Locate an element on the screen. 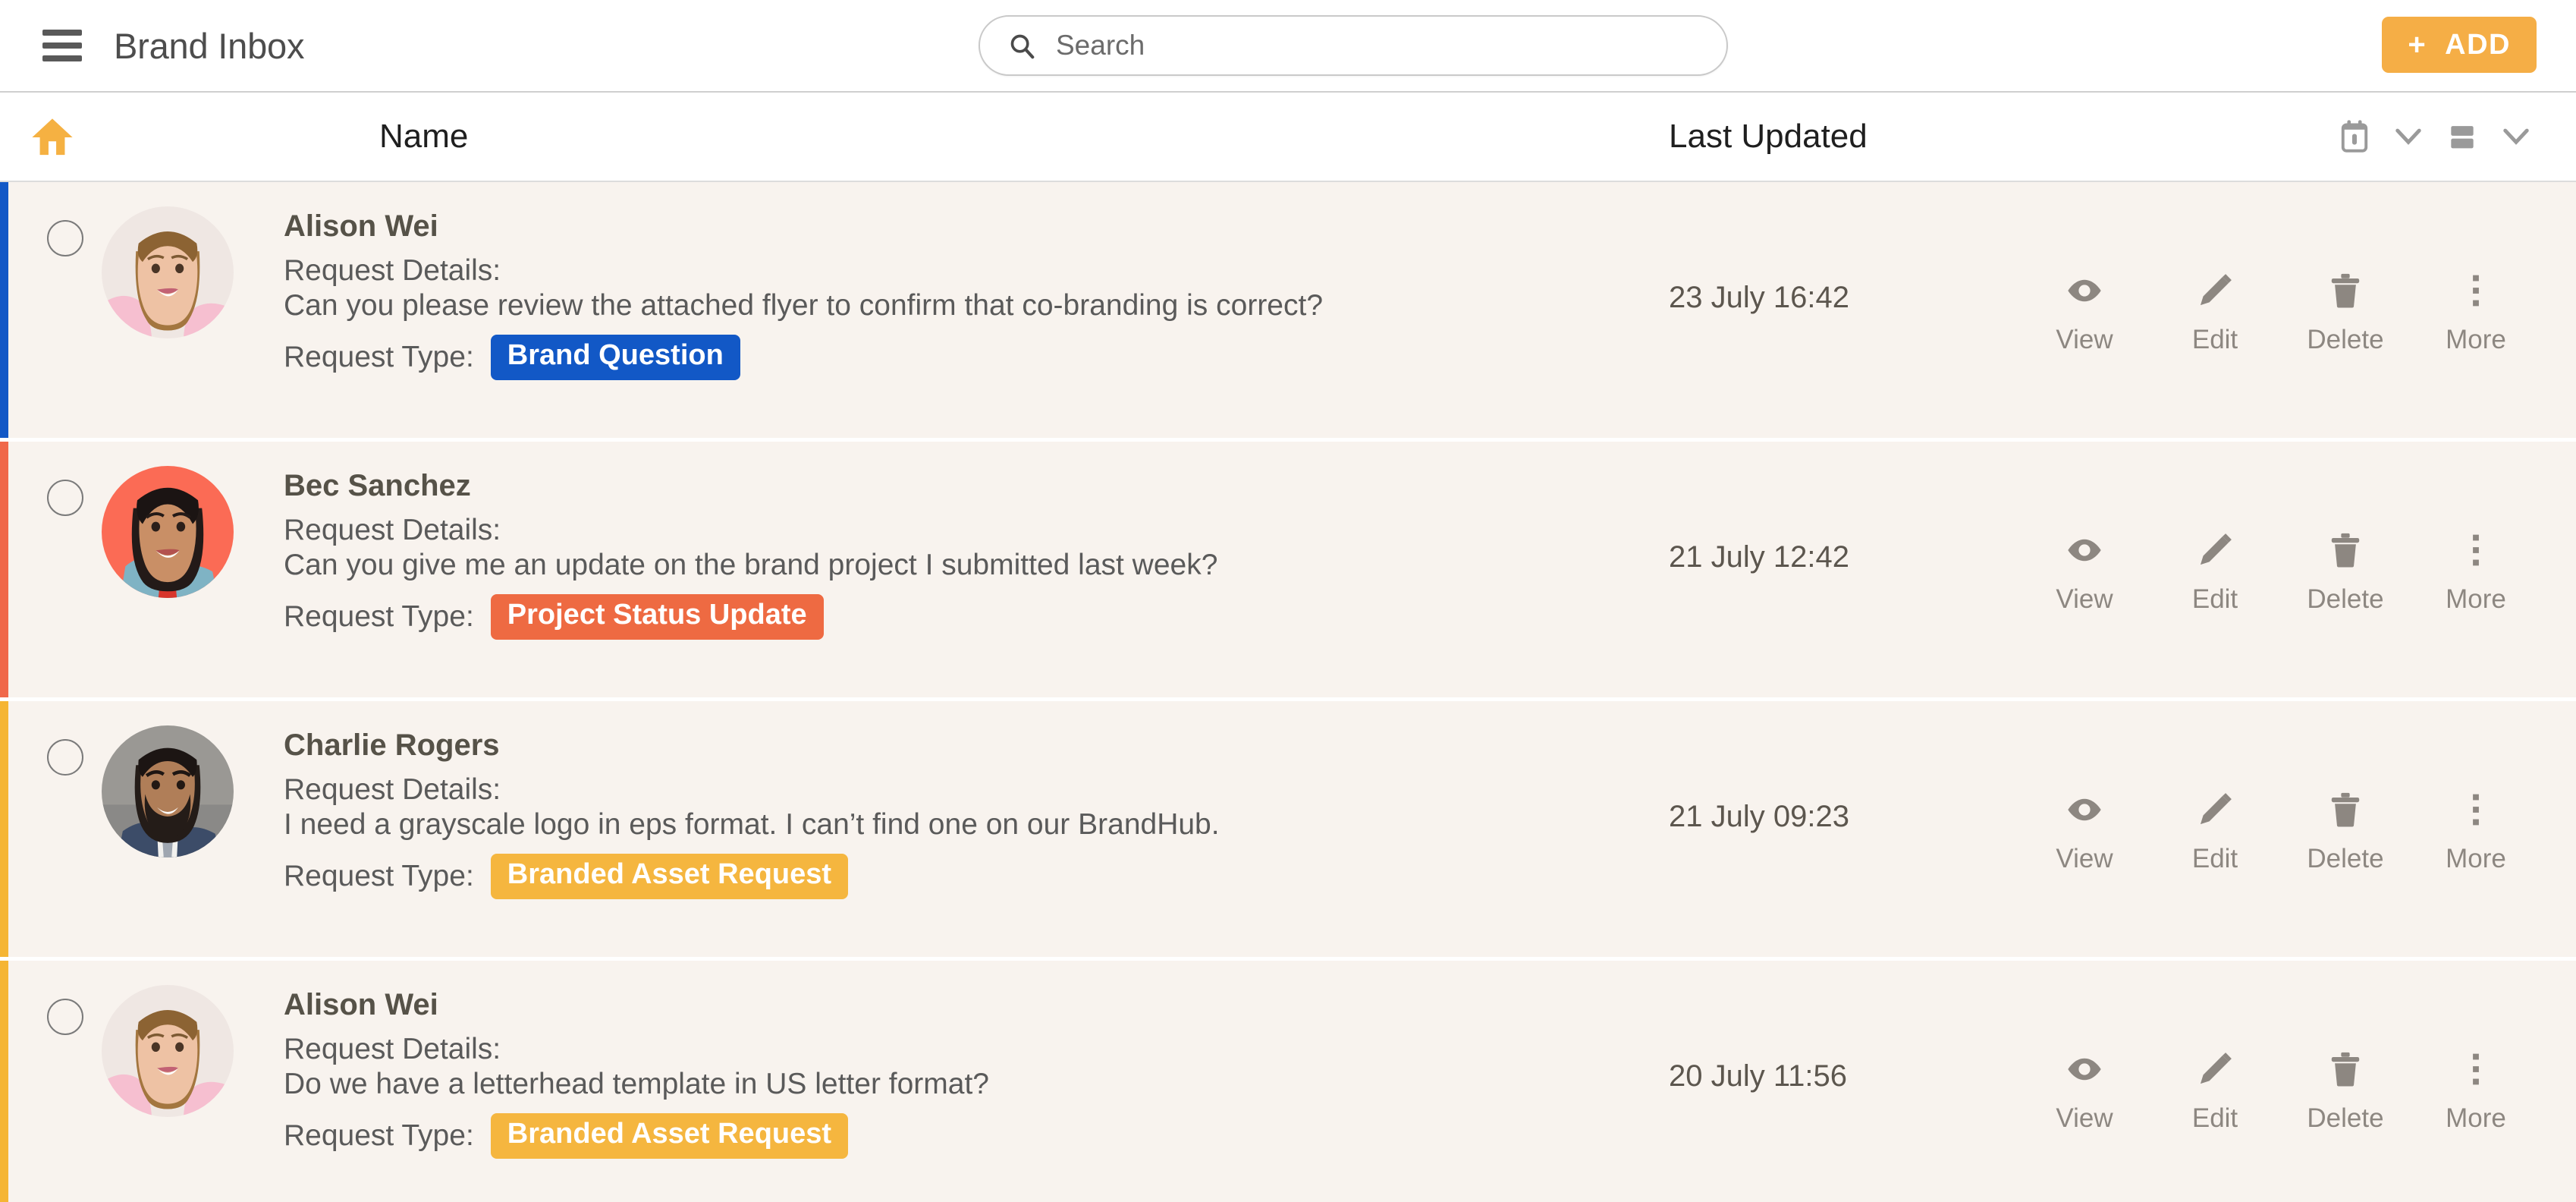  row-last-updated: 23 July 16:42 is located at coordinates (1759, 297).